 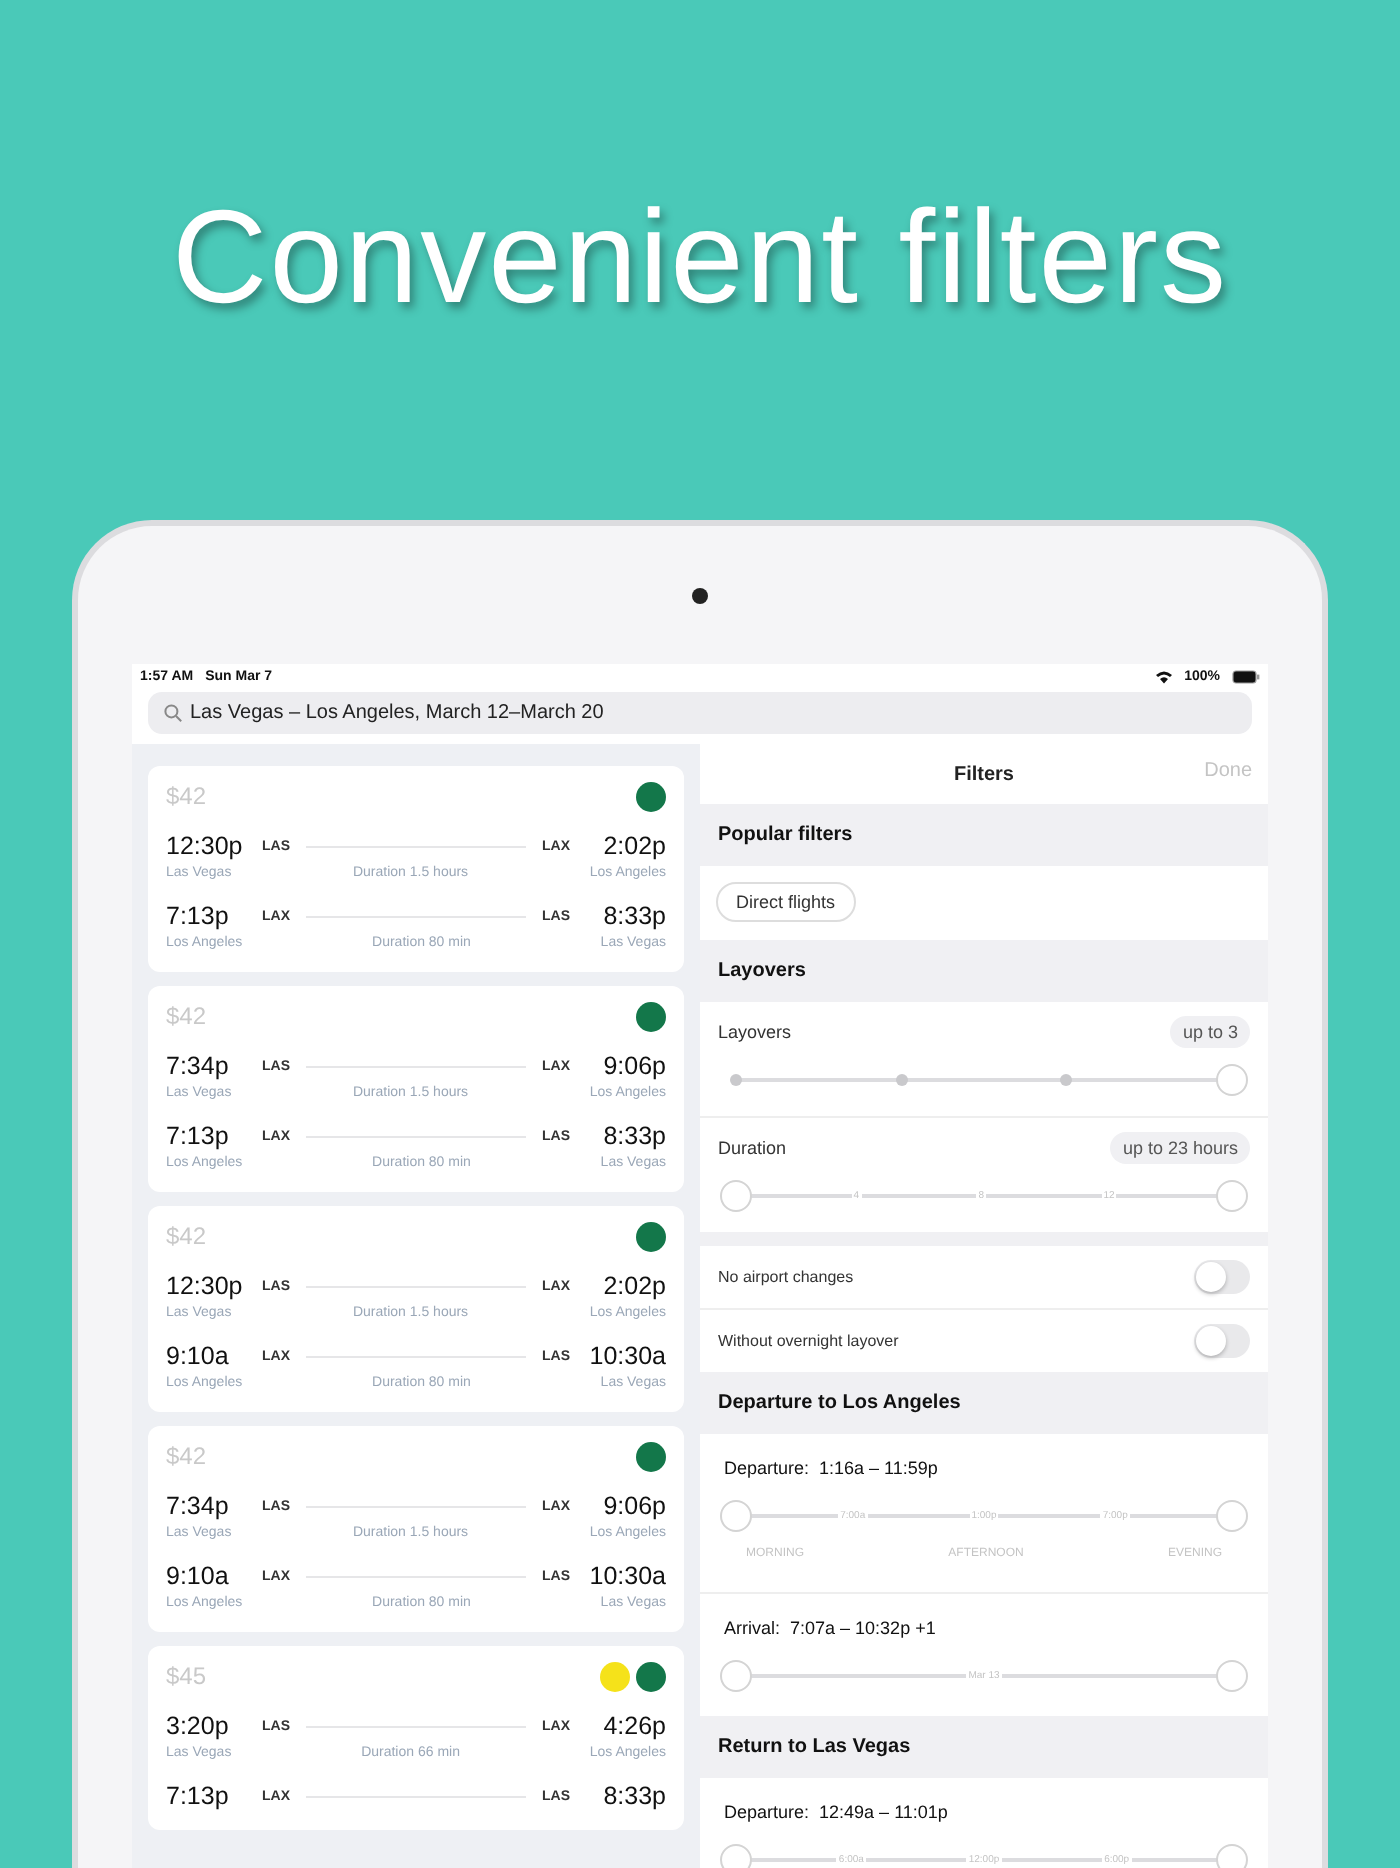 I want to click on time-range-value: 12:49a – 11:01p, so click(x=883, y=1811).